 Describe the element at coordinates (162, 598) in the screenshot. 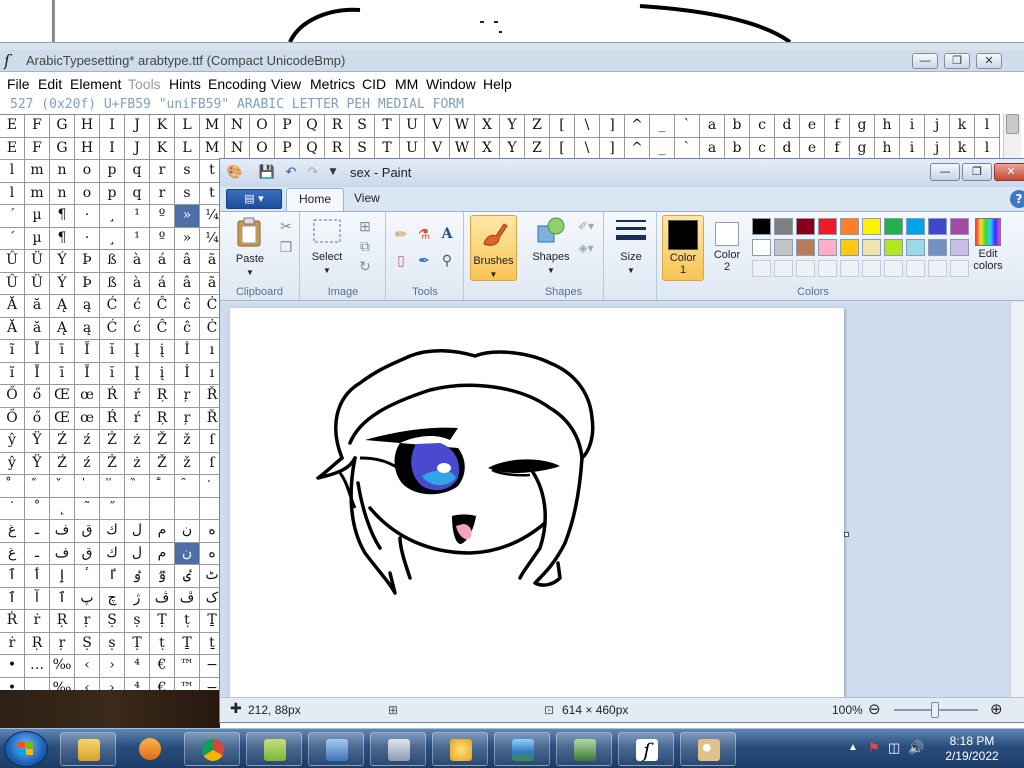

I see `glyph-cell: ڤ` at that location.